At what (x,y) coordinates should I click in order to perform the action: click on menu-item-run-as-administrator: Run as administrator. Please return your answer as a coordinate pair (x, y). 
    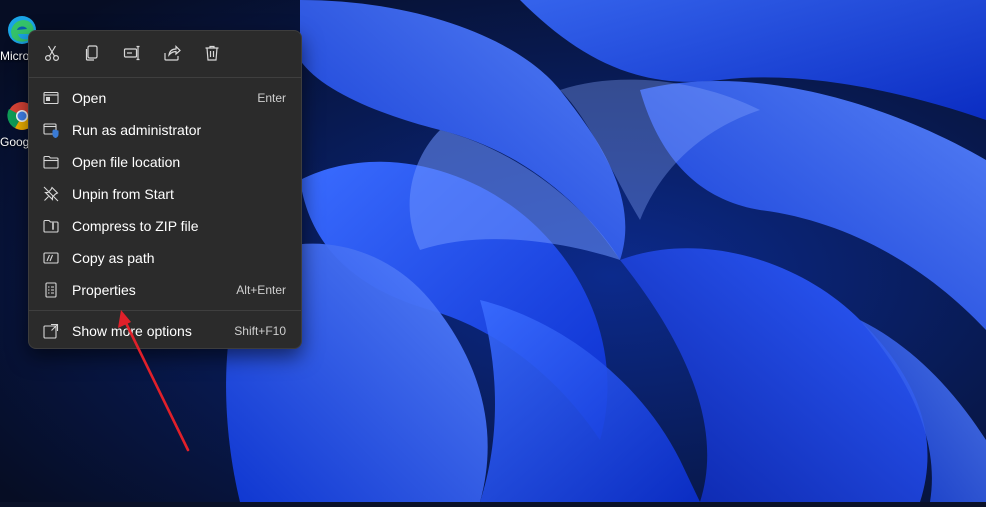
    Looking at the image, I should click on (165, 130).